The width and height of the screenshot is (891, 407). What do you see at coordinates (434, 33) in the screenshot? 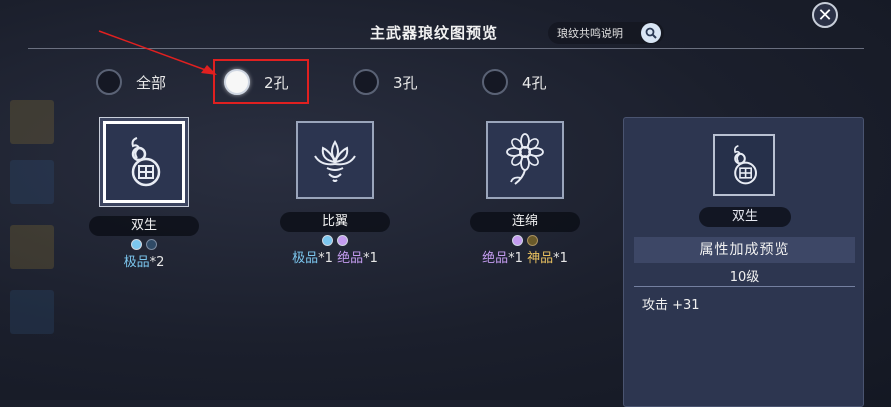
I see `page-title: 主武器琅纹图预览` at bounding box center [434, 33].